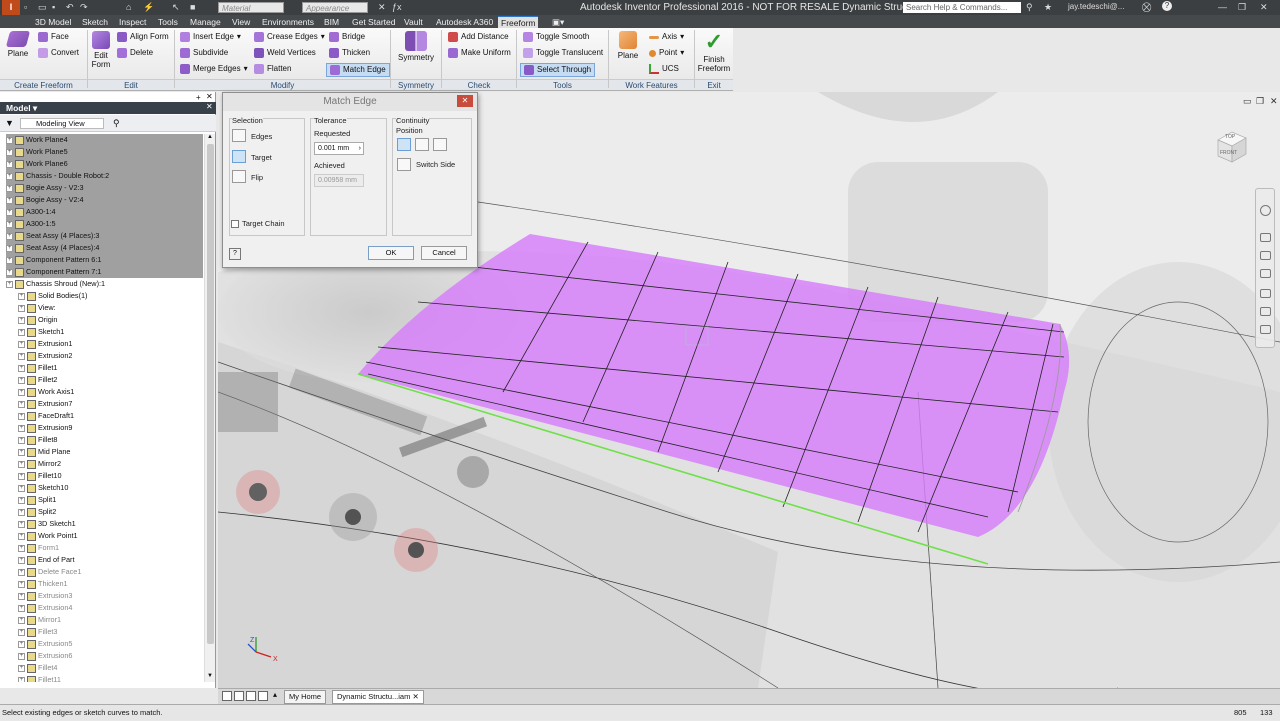 This screenshot has width=1280, height=721. What do you see at coordinates (373, 22) in the screenshot?
I see `tab-get-started: Get Started` at bounding box center [373, 22].